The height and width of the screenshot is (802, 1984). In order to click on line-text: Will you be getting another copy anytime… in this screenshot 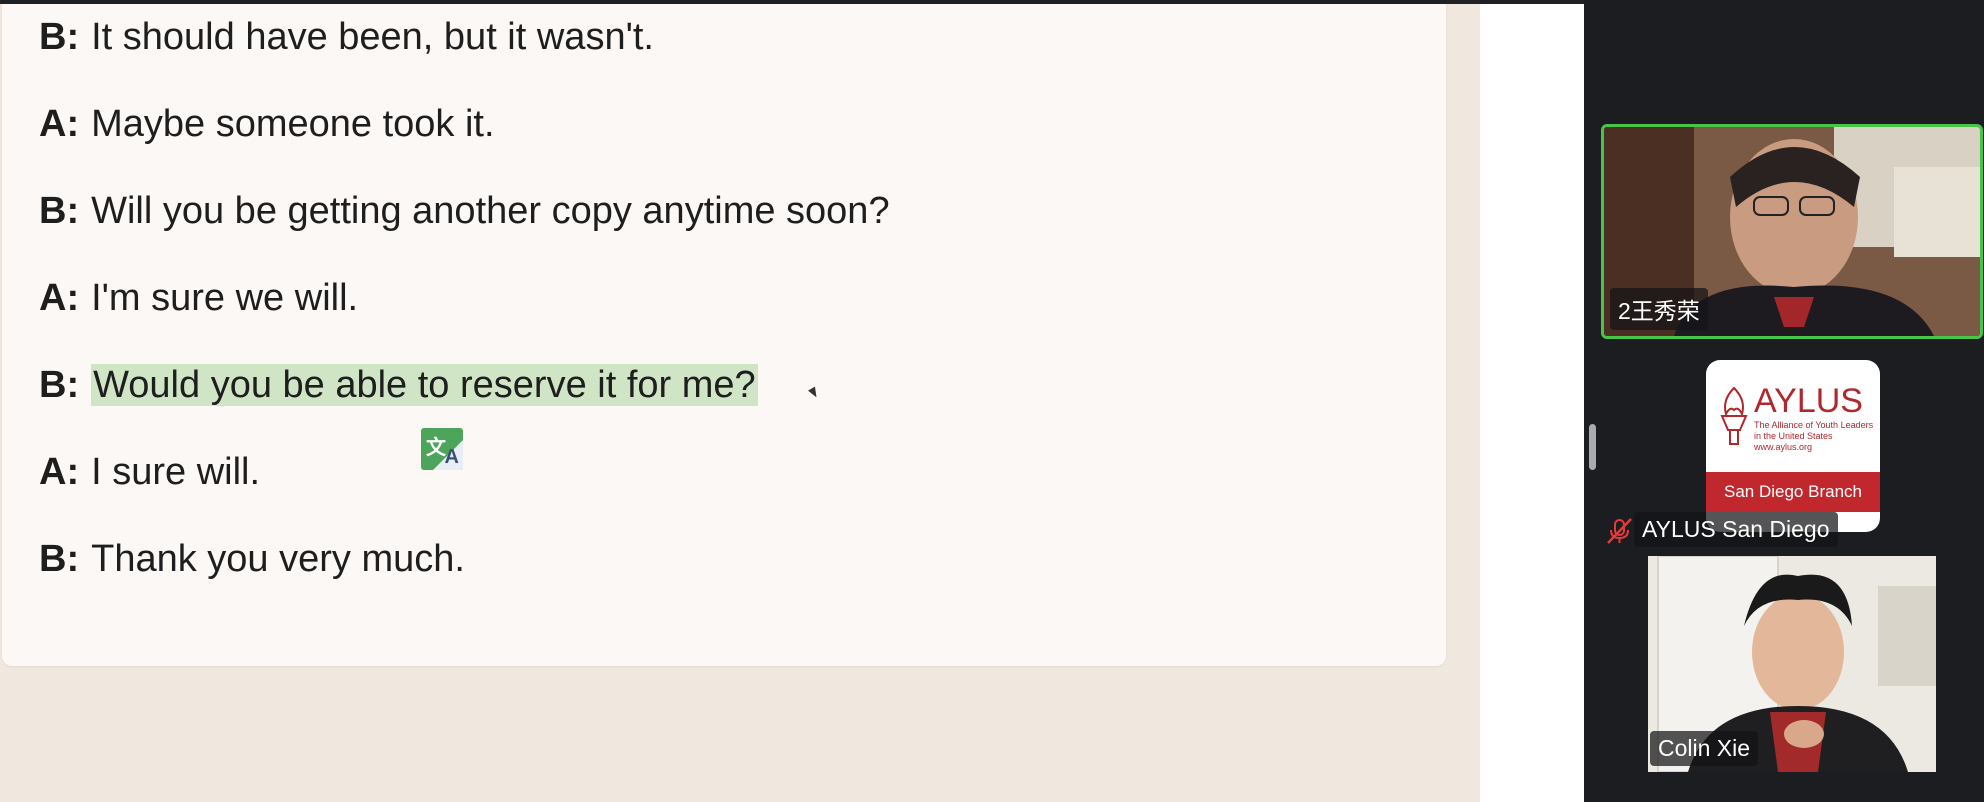, I will do `click(490, 211)`.